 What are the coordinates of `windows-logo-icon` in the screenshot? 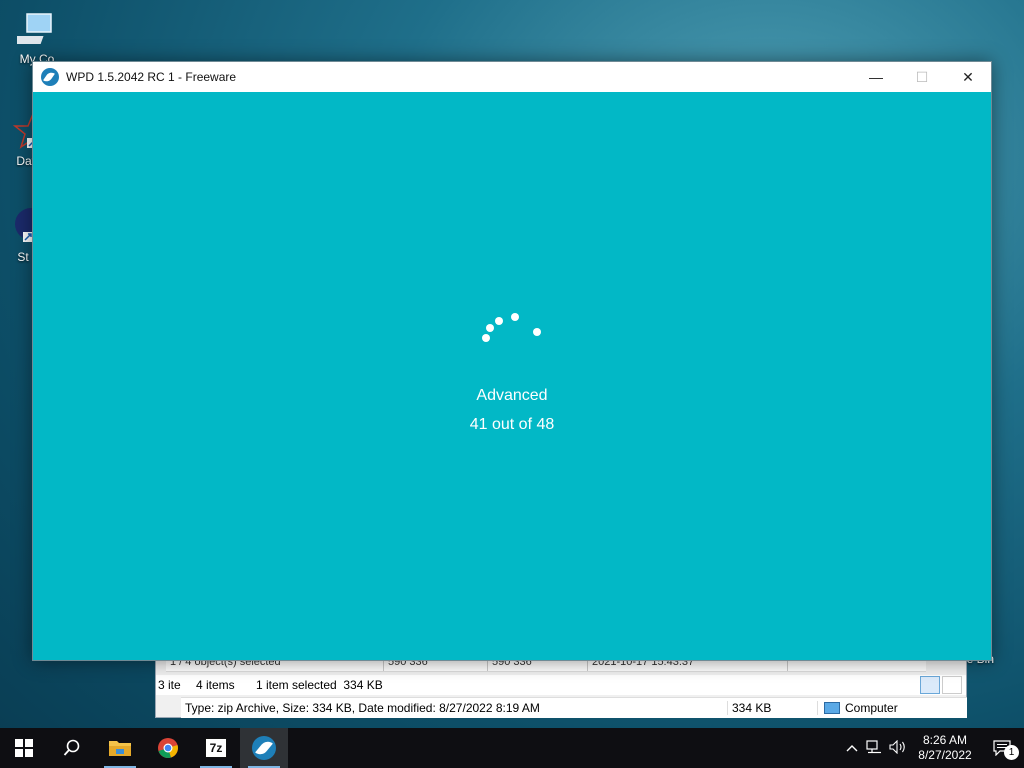 It's located at (24, 748).